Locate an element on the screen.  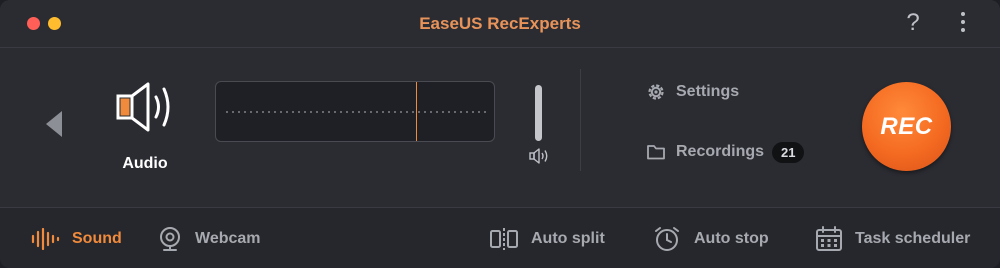
panel-divider is located at coordinates (580, 120).